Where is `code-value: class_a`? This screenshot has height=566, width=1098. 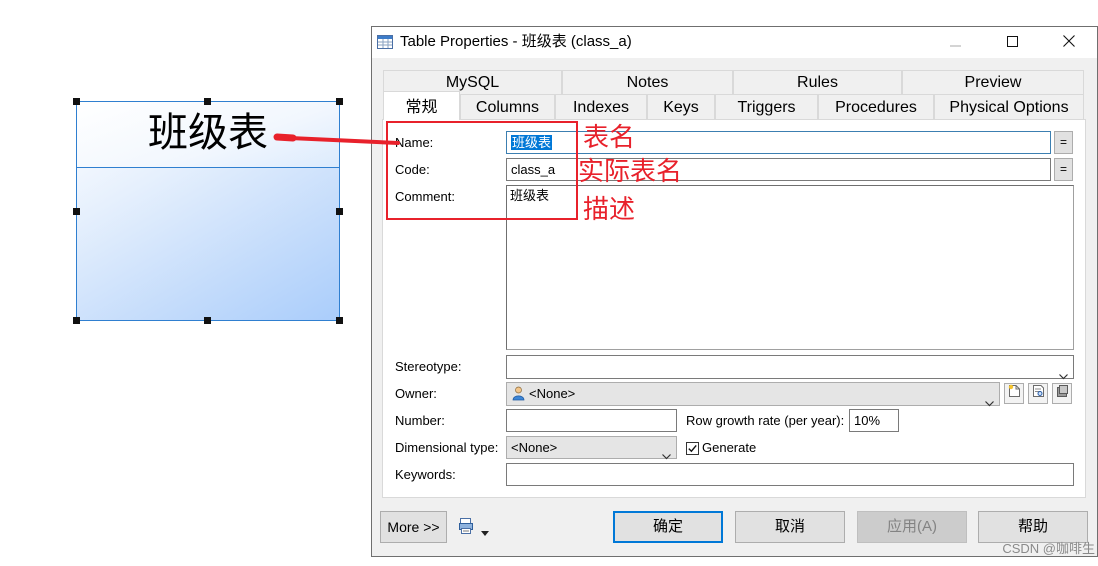 code-value: class_a is located at coordinates (533, 169).